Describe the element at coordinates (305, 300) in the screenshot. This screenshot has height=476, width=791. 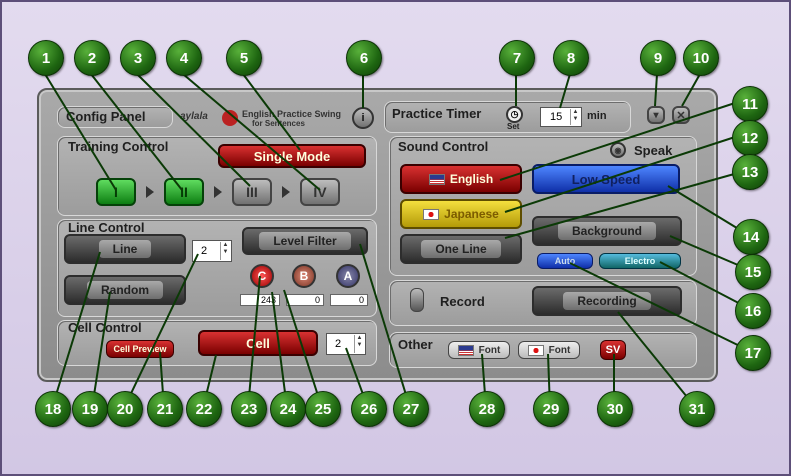
I see `level-b-count: 0` at that location.